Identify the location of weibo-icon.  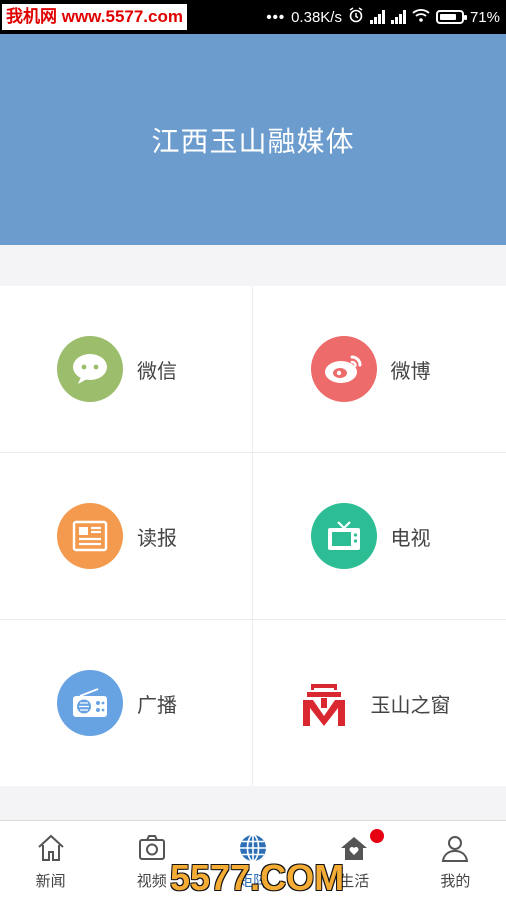
(343, 369).